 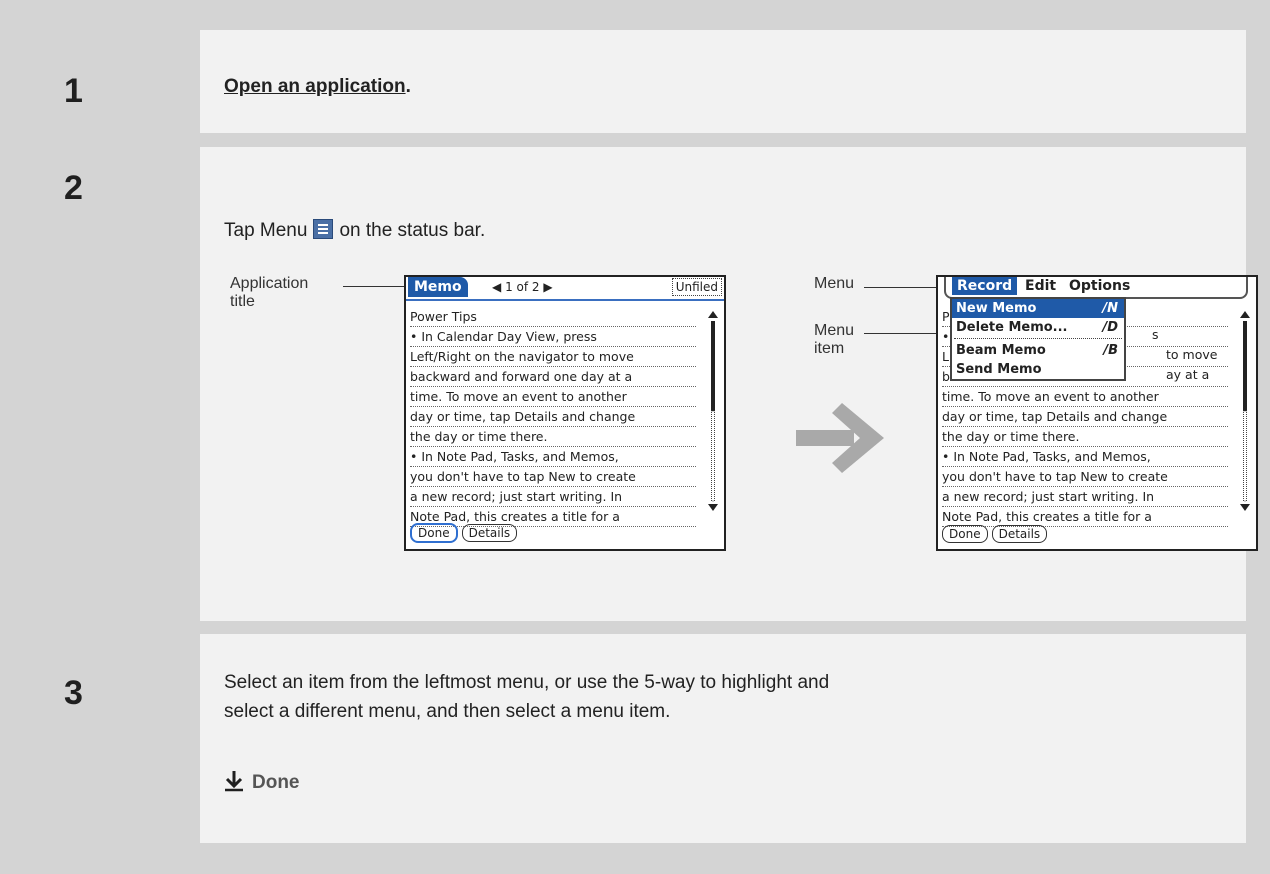 I want to click on open-application-instruction: Open an application., so click(x=317, y=87).